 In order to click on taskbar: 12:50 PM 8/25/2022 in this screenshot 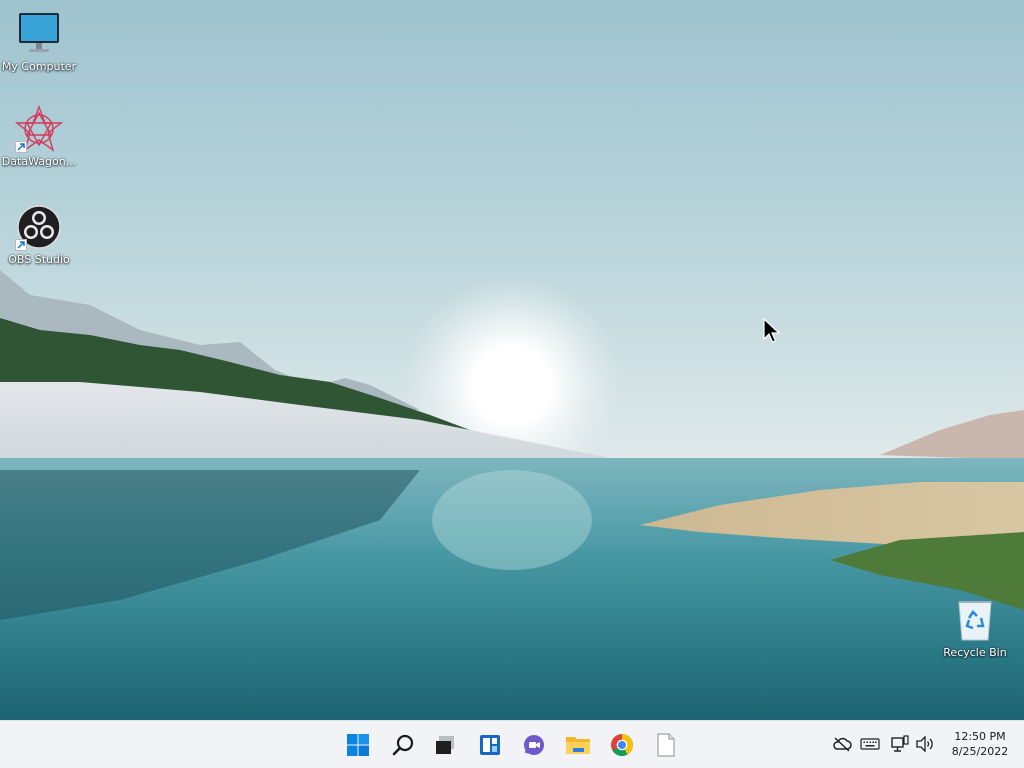, I will do `click(512, 744)`.